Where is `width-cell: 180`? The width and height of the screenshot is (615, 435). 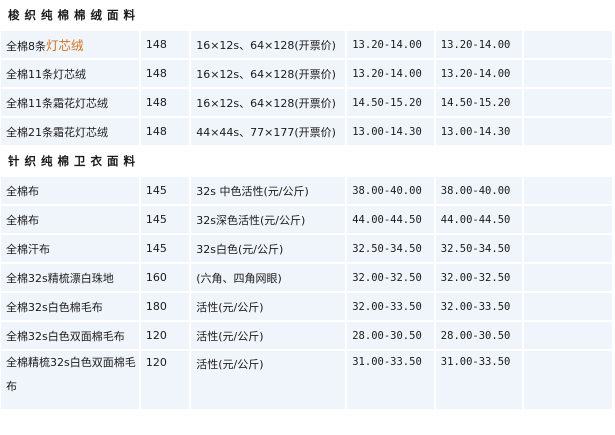 width-cell: 180 is located at coordinates (165, 306).